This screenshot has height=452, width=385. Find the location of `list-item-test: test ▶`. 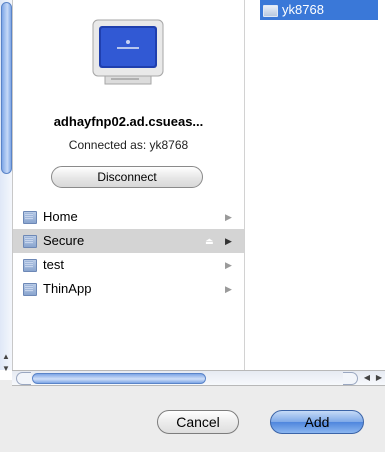

list-item-test: test ▶ is located at coordinates (128, 265).